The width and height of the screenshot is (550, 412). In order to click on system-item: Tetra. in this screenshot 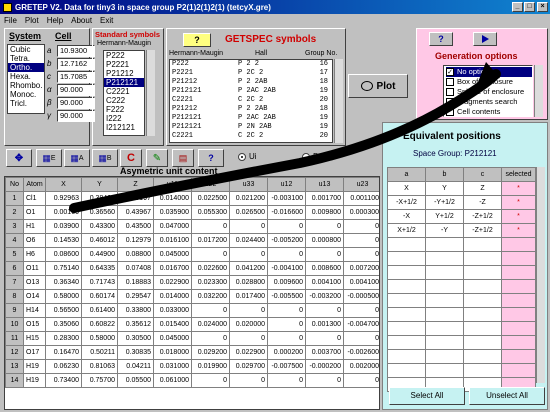, I will do `click(26, 58)`.